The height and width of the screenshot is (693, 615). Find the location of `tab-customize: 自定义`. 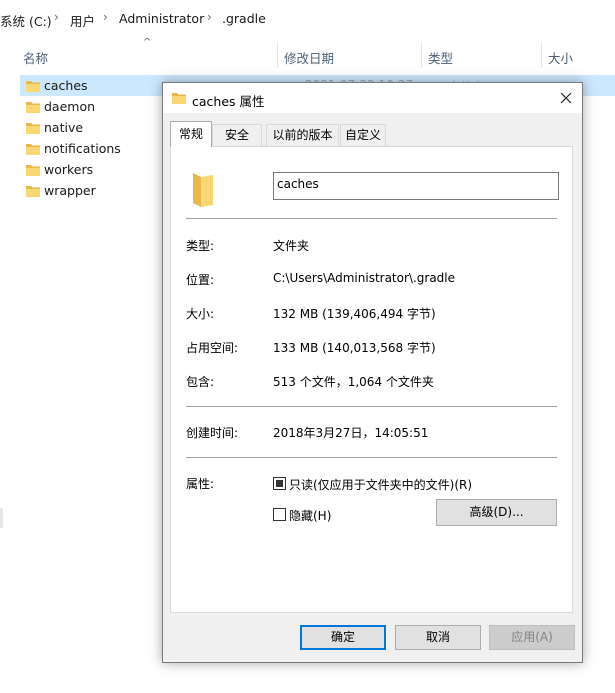

tab-customize: 自定义 is located at coordinates (363, 135).